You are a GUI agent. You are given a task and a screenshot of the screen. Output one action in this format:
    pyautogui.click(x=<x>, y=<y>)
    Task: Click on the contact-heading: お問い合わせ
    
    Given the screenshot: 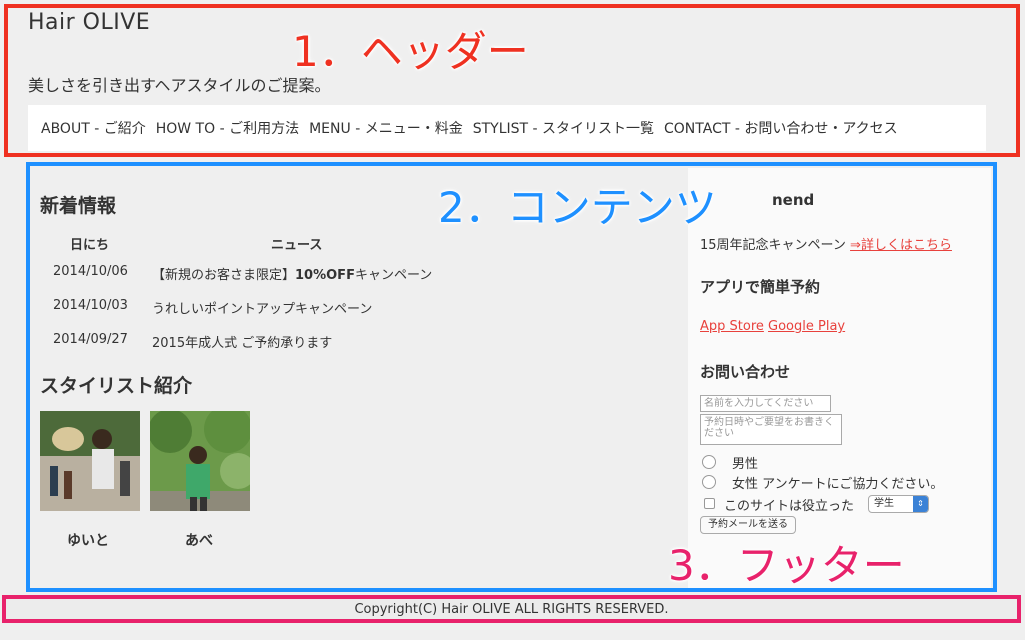 What is the action you would take?
    pyautogui.click(x=745, y=372)
    